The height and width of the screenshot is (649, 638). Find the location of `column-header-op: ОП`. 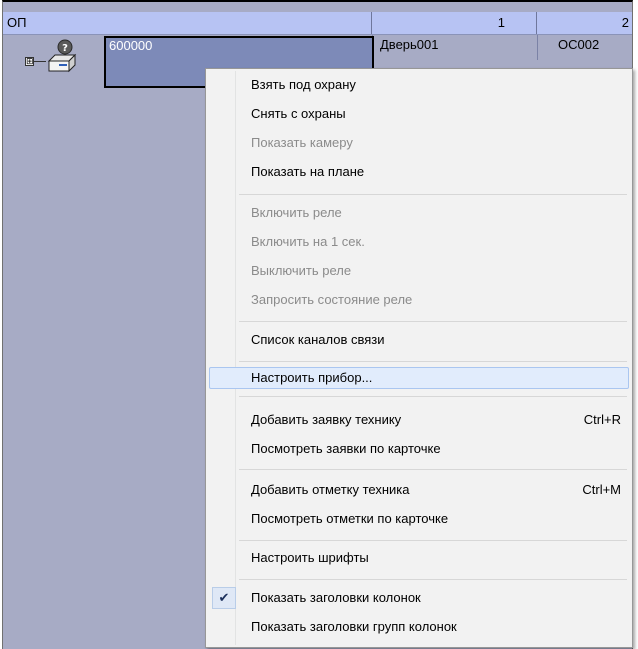

column-header-op: ОП is located at coordinates (187, 23).